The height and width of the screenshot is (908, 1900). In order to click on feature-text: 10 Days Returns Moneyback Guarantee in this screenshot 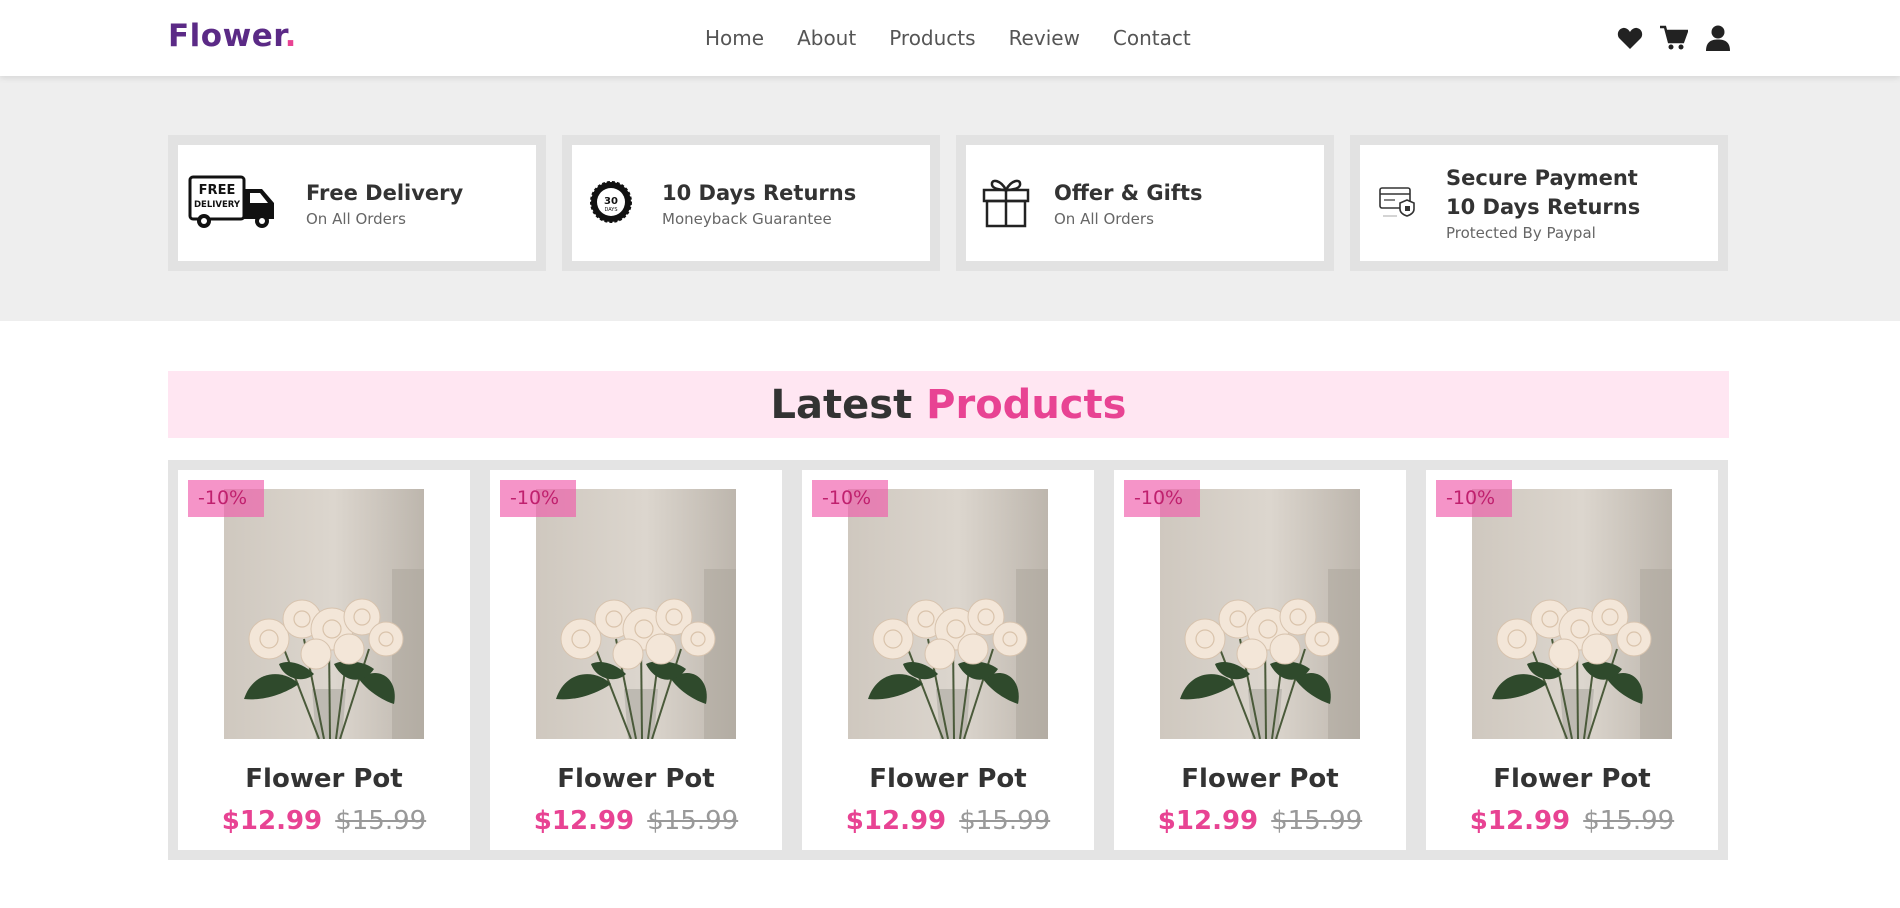, I will do `click(759, 203)`.